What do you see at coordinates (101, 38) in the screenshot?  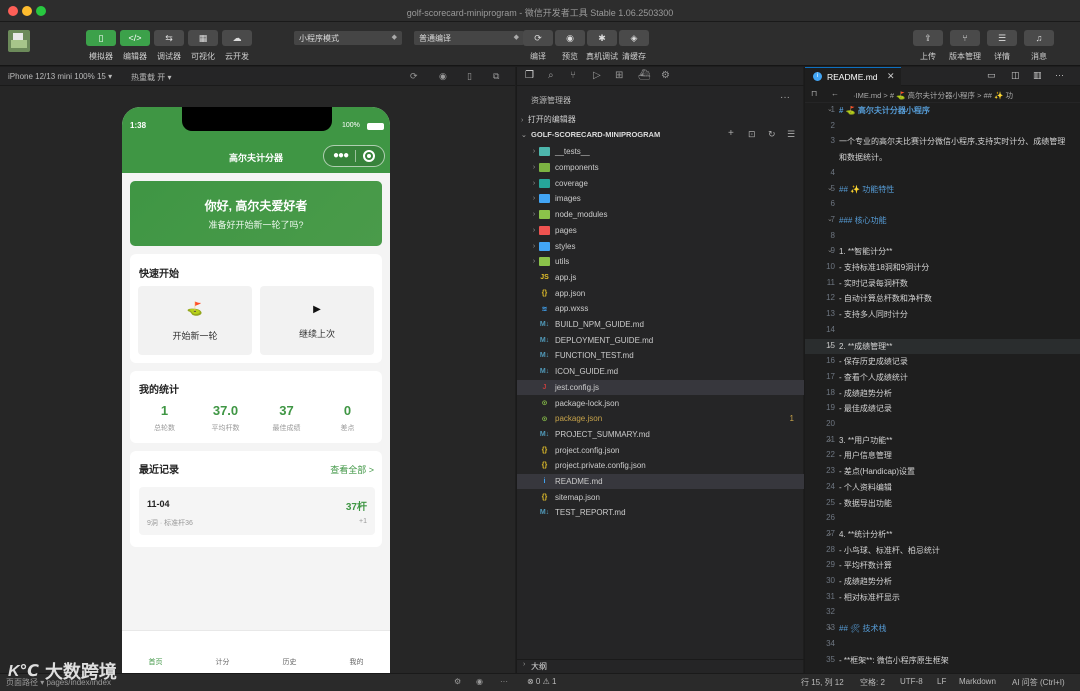 I see `left-button-0: ▯` at bounding box center [101, 38].